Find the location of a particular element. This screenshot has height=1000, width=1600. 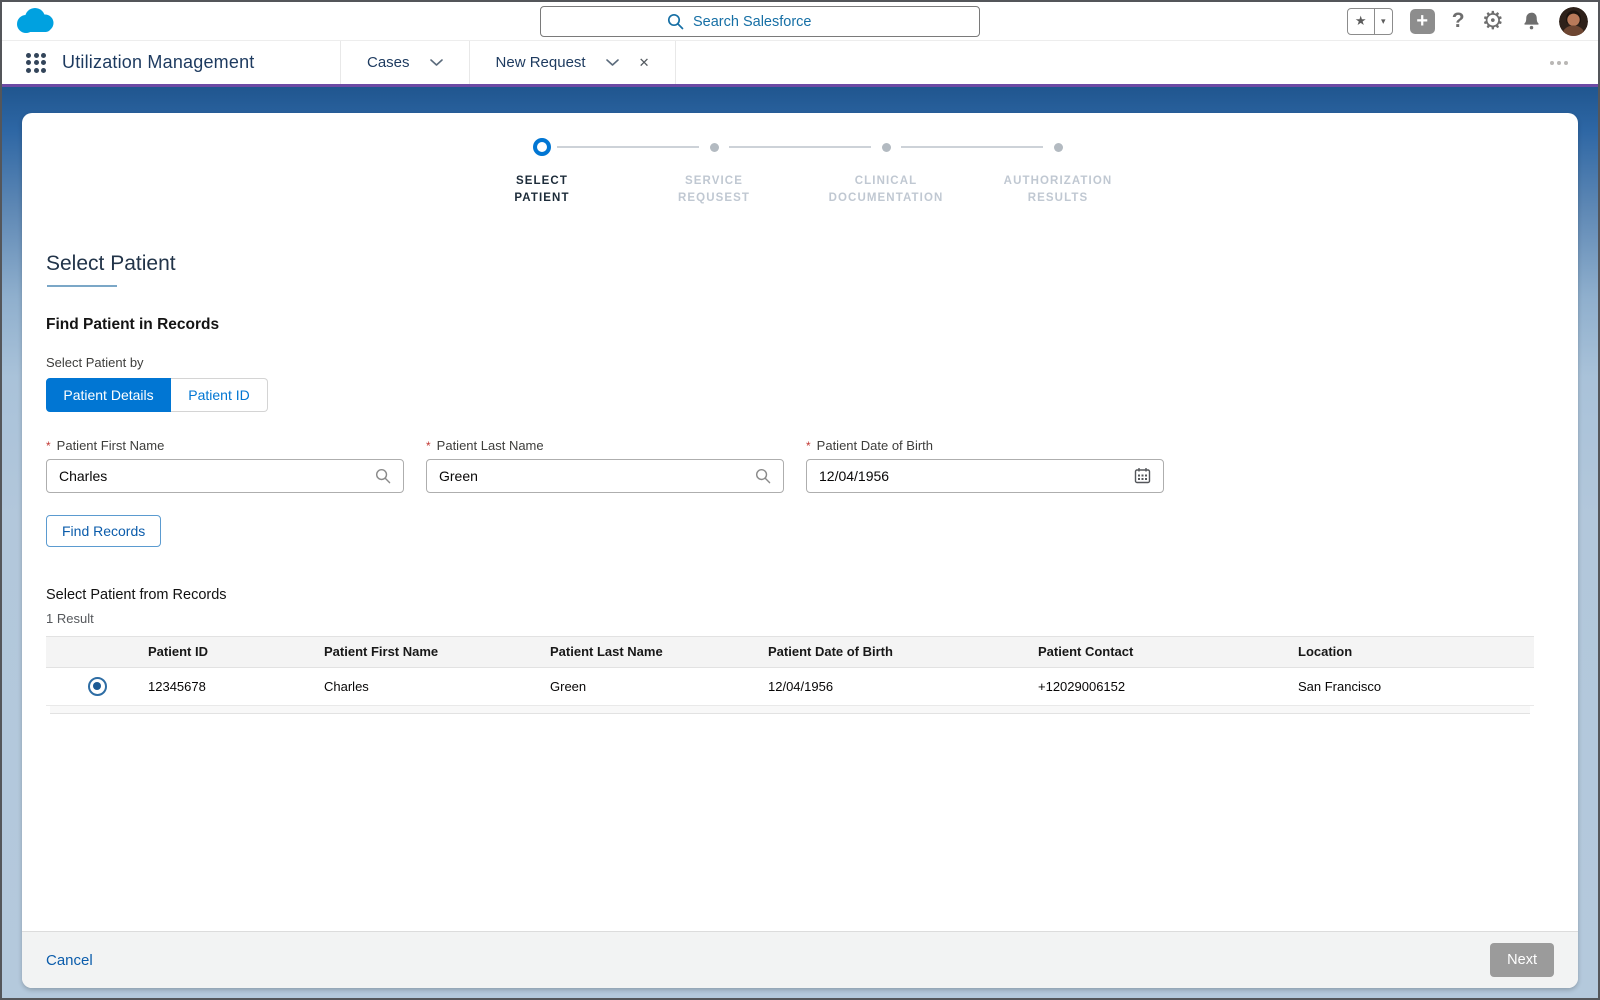

cancel-button: Cancel is located at coordinates (69, 960).